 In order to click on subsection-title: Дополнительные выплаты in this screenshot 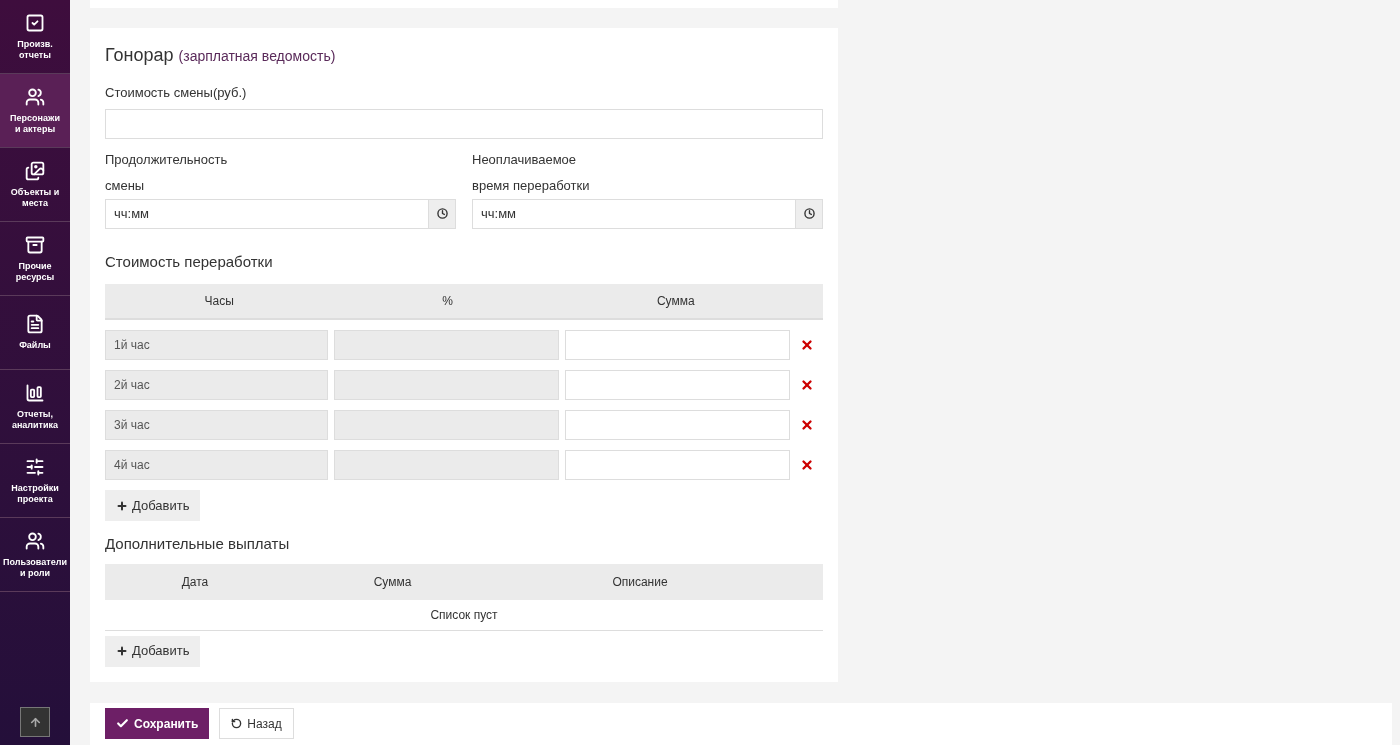, I will do `click(198, 544)`.